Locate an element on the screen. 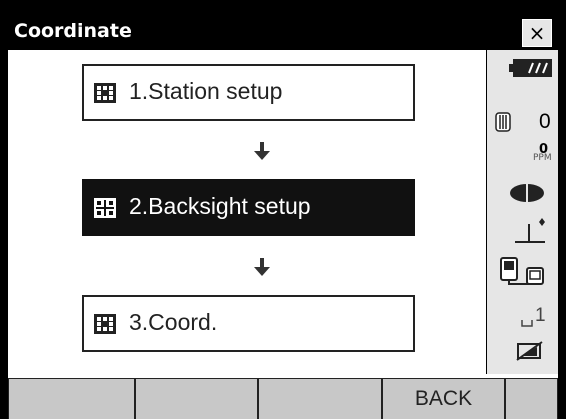 This screenshot has height=419, width=566. backsight-icon is located at coordinates (105, 208).